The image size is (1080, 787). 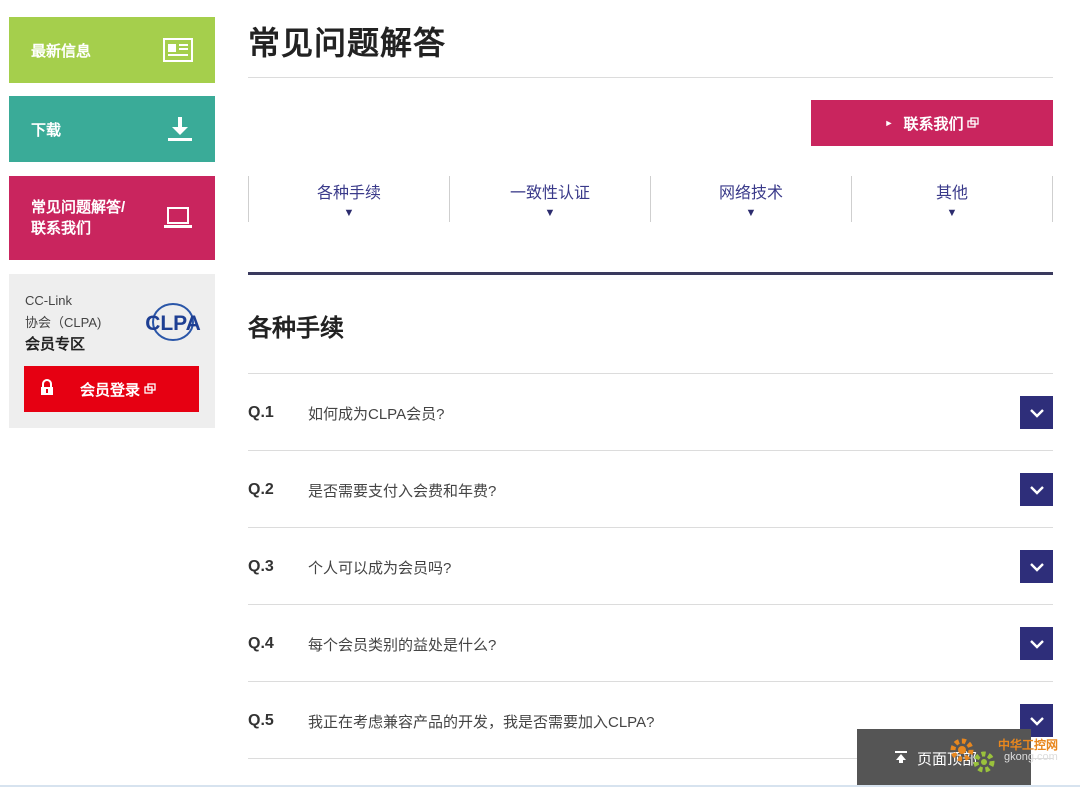 What do you see at coordinates (261, 566) in the screenshot?
I see `faq-number: Q.3` at bounding box center [261, 566].